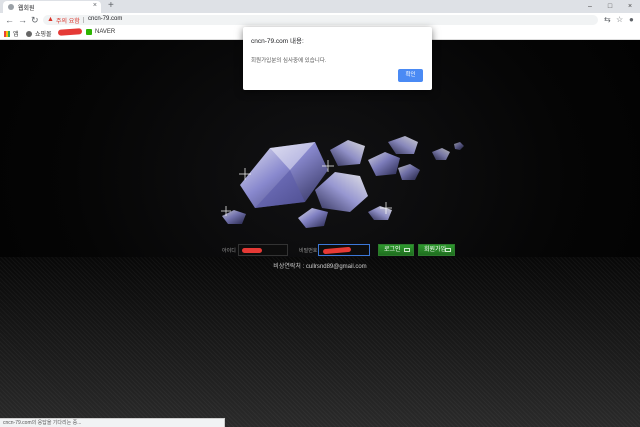 This screenshot has width=640, height=427. What do you see at coordinates (277, 41) in the screenshot?
I see `dialog-title: cncn-79.com 내용:` at bounding box center [277, 41].